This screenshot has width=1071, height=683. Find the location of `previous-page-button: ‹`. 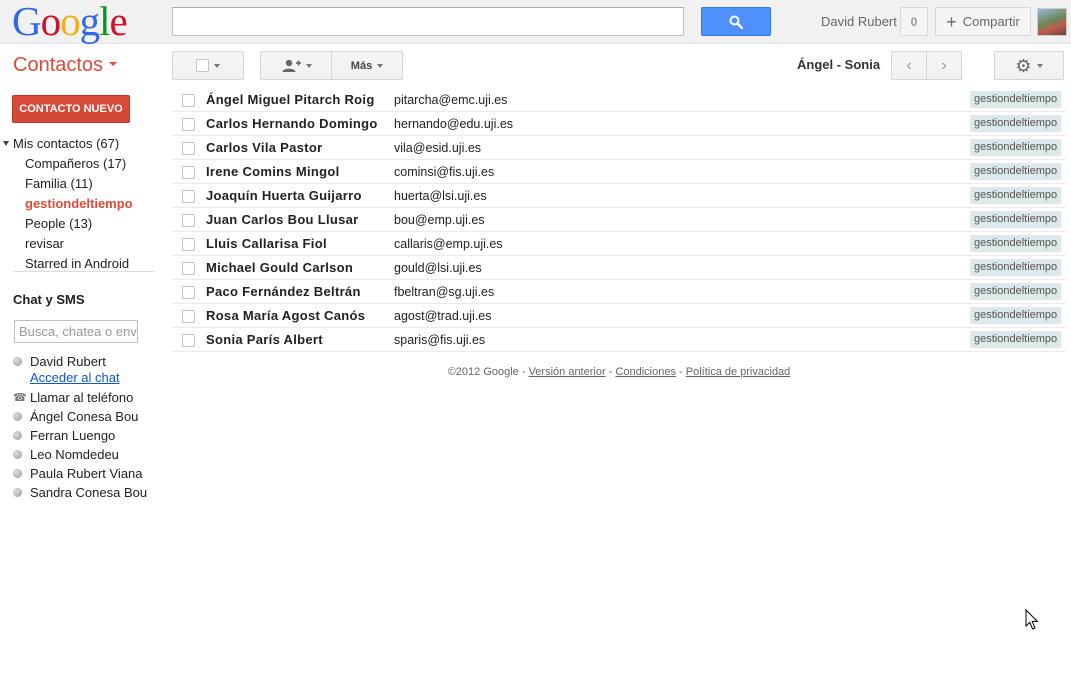

previous-page-button: ‹ is located at coordinates (909, 65).